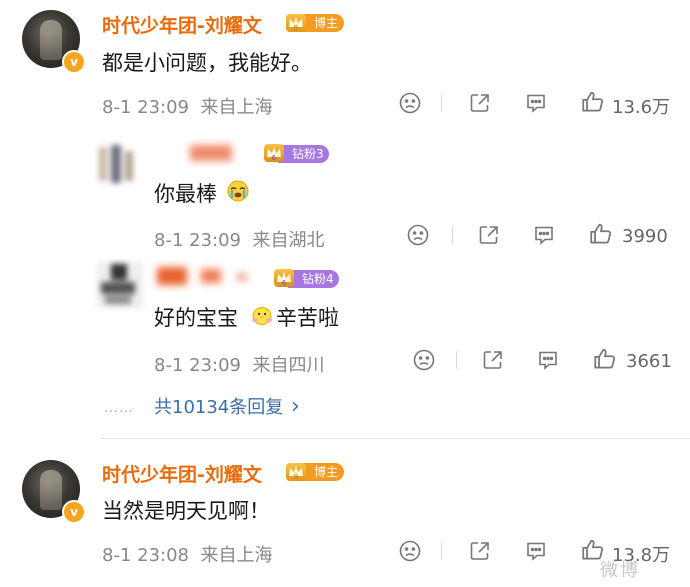 This screenshot has width=690, height=587. Describe the element at coordinates (395, 438) in the screenshot. I see `thread-divider` at that location.